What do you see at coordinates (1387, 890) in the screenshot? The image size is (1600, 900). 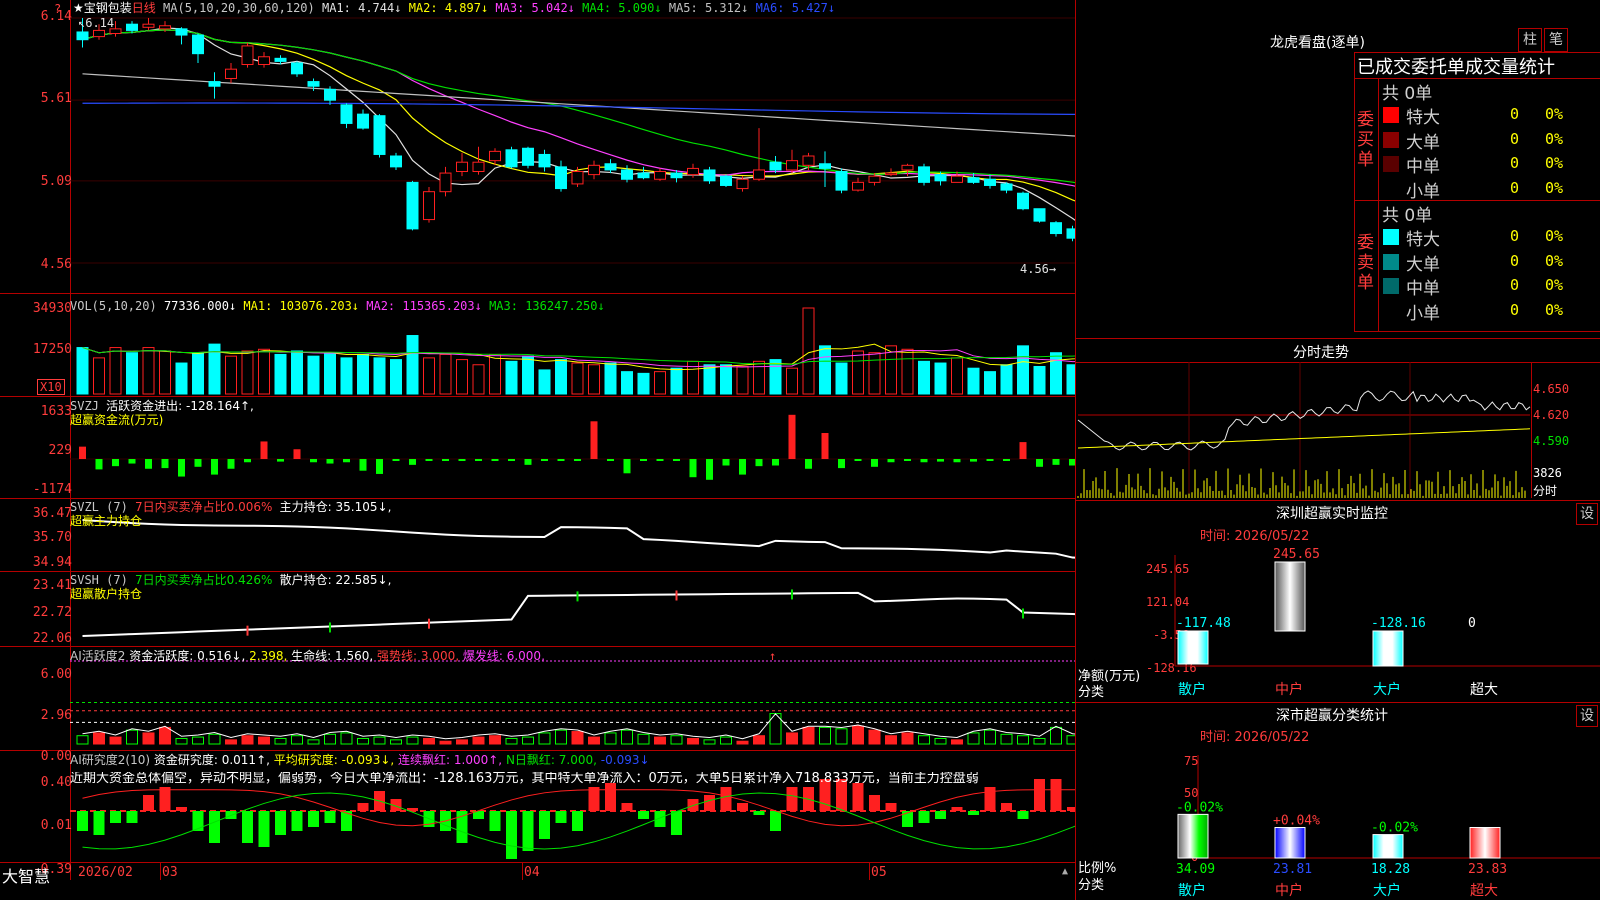 I see `cls-category: 大户` at bounding box center [1387, 890].